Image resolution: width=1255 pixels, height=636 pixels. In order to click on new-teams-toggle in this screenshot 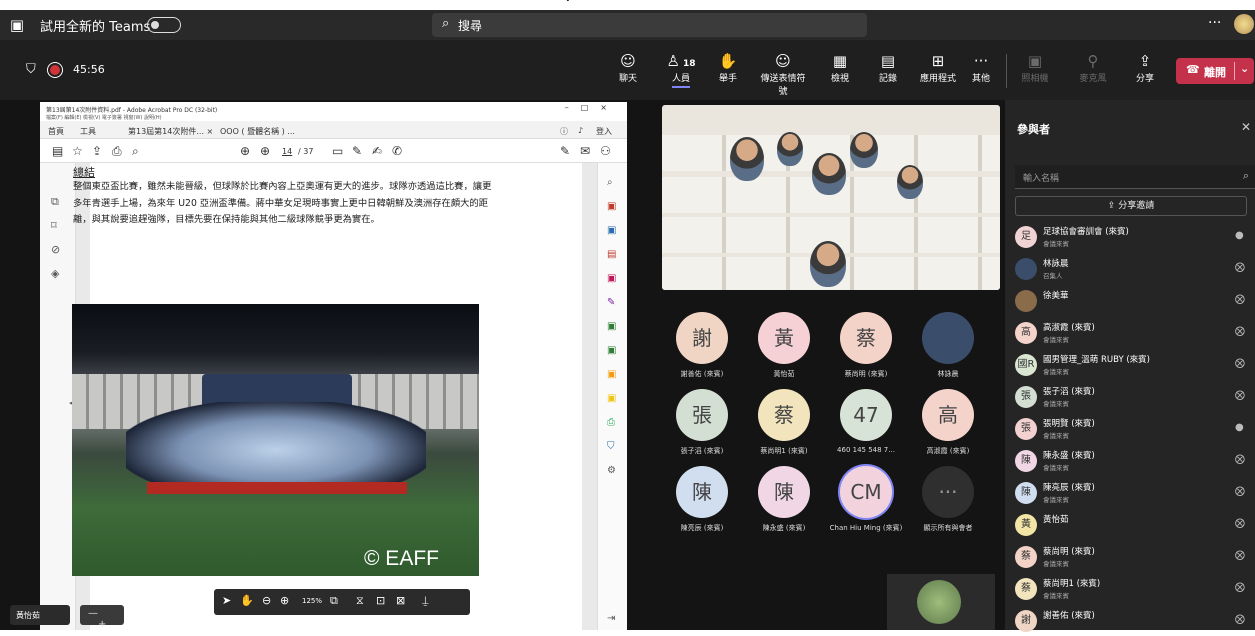, I will do `click(164, 25)`.